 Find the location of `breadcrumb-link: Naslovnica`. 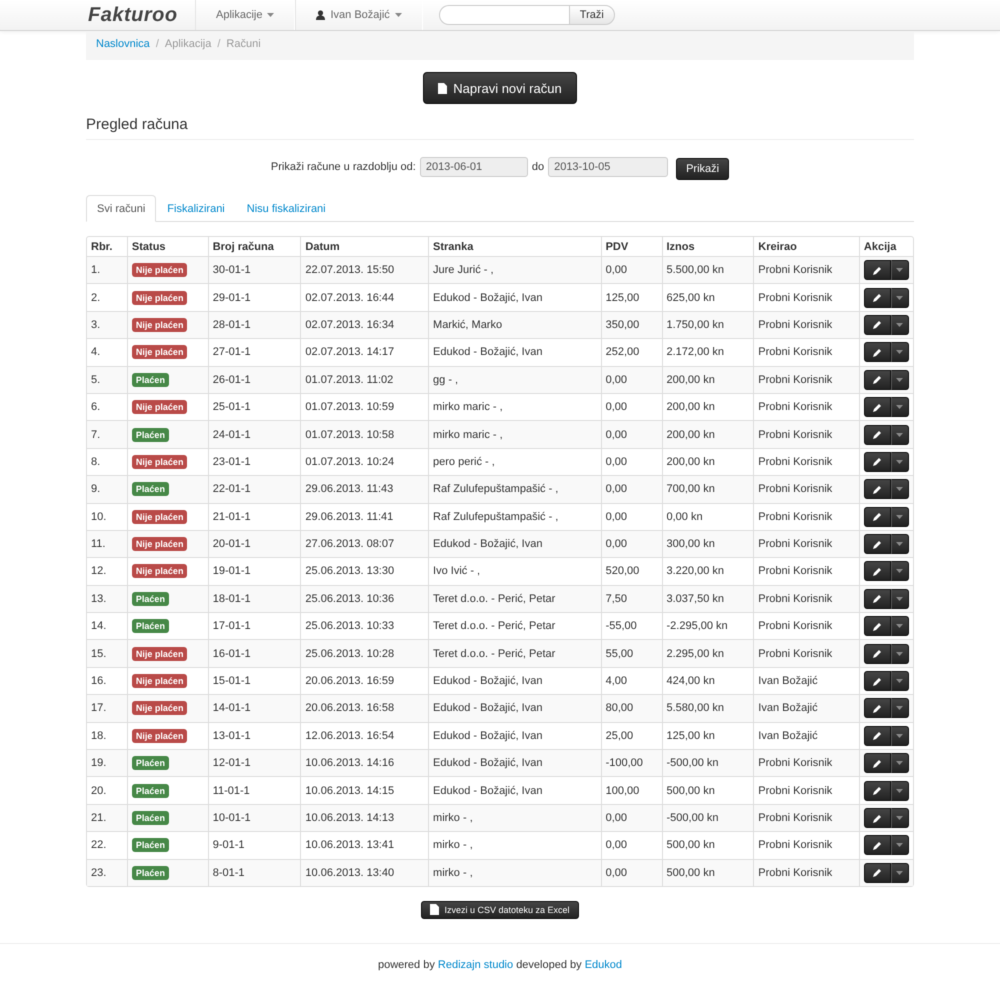

breadcrumb-link: Naslovnica is located at coordinates (123, 45).